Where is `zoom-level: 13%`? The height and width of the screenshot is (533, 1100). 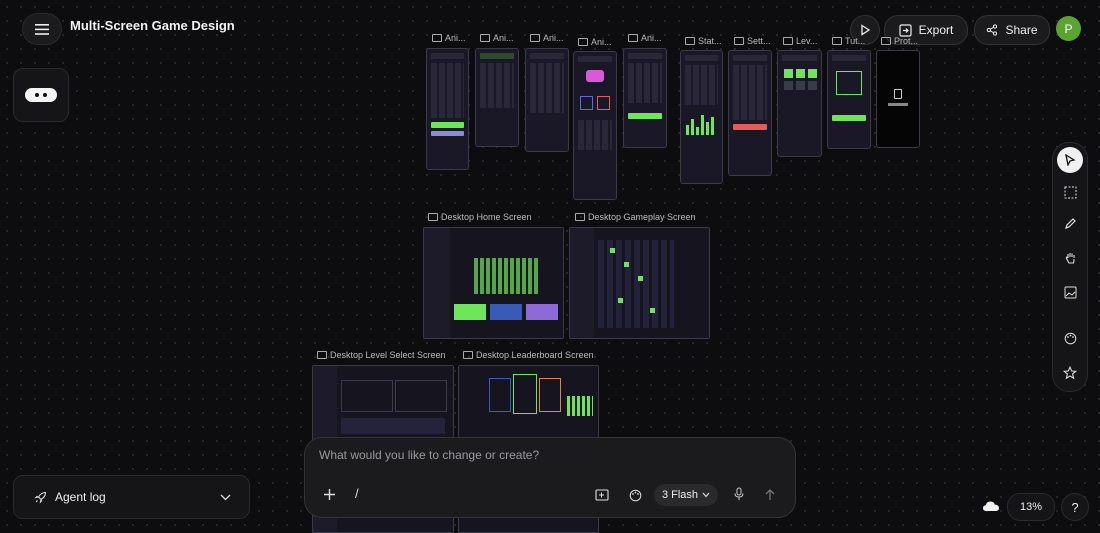 zoom-level: 13% is located at coordinates (1031, 507).